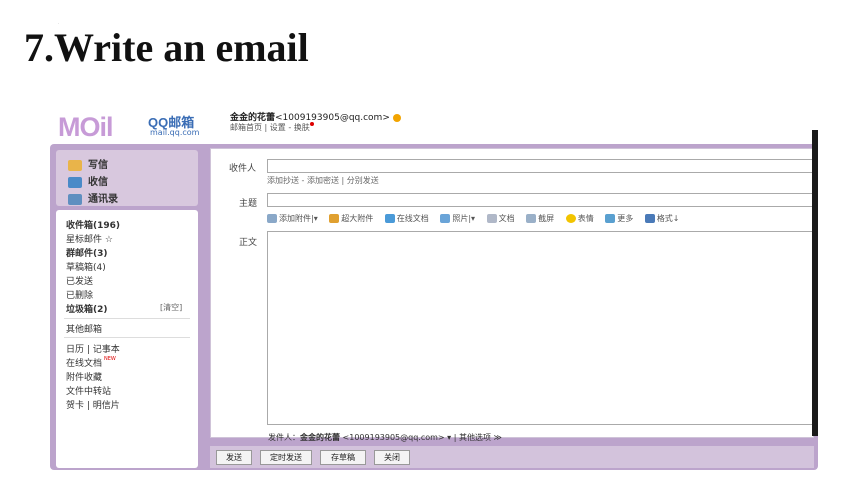 Image resolution: width=860 pixels, height=484 pixels. Describe the element at coordinates (166, 47) in the screenshot. I see `slide-title: 7.Write an email` at that location.